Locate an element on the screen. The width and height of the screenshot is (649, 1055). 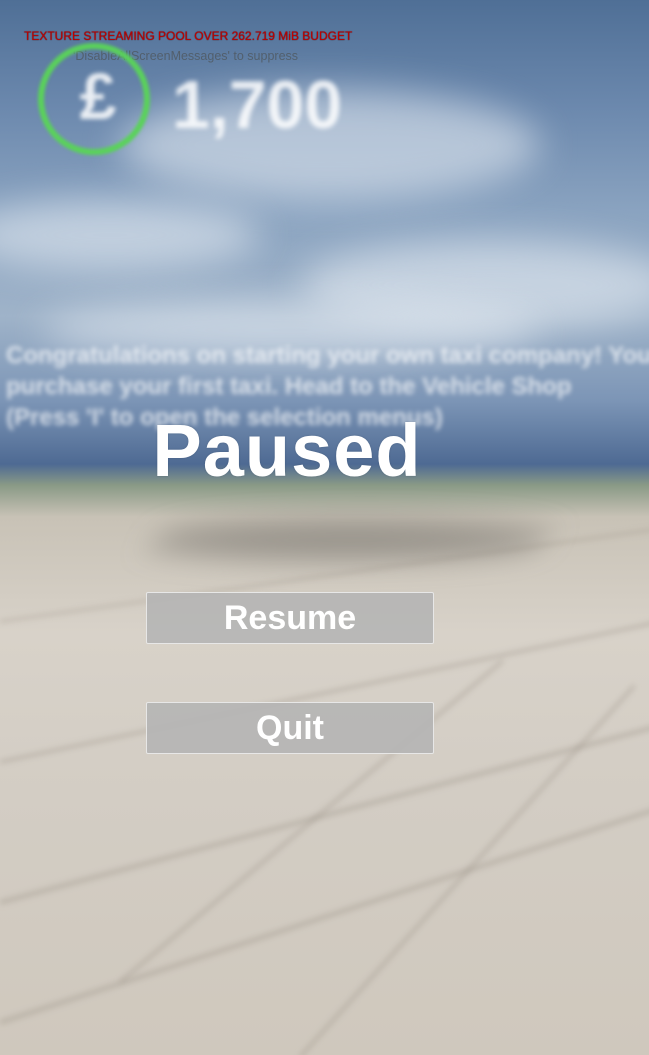
resume-button: Resume is located at coordinates (290, 618).